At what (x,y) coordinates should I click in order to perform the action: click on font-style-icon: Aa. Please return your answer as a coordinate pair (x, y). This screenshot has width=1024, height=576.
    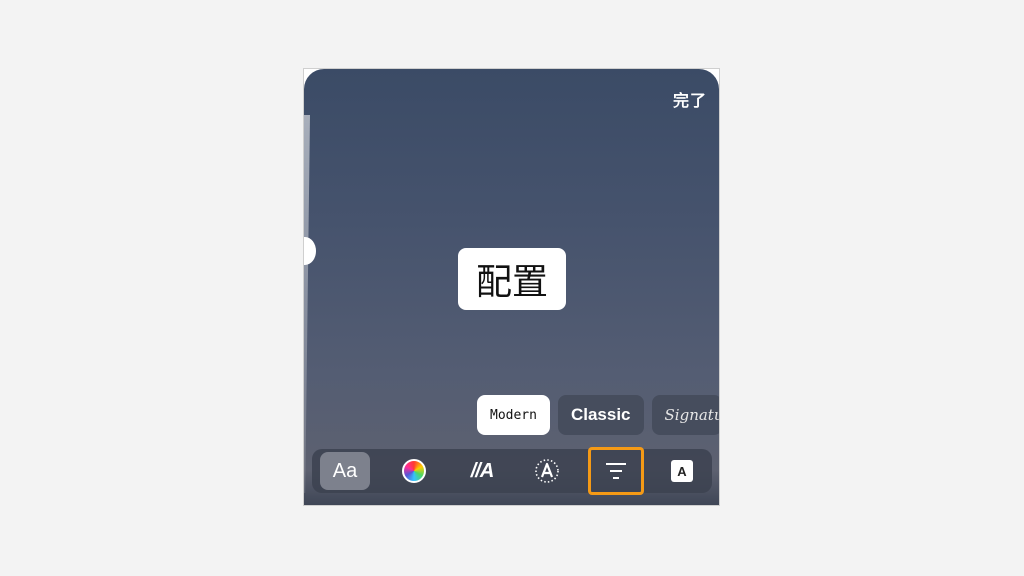
    Looking at the image, I should click on (345, 470).